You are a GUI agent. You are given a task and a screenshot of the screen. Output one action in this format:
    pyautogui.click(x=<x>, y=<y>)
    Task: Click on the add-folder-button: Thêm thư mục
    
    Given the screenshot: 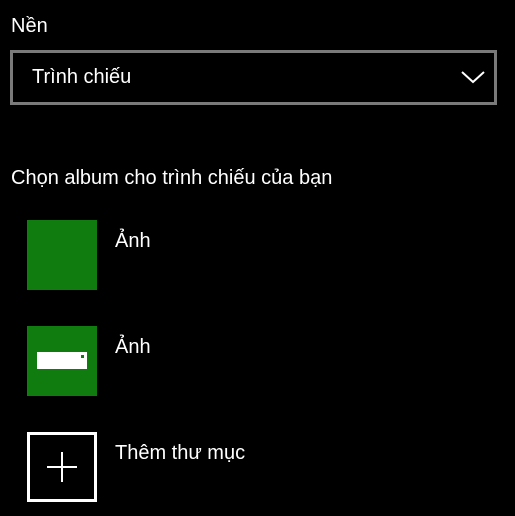 What is the action you would take?
    pyautogui.click(x=257, y=467)
    